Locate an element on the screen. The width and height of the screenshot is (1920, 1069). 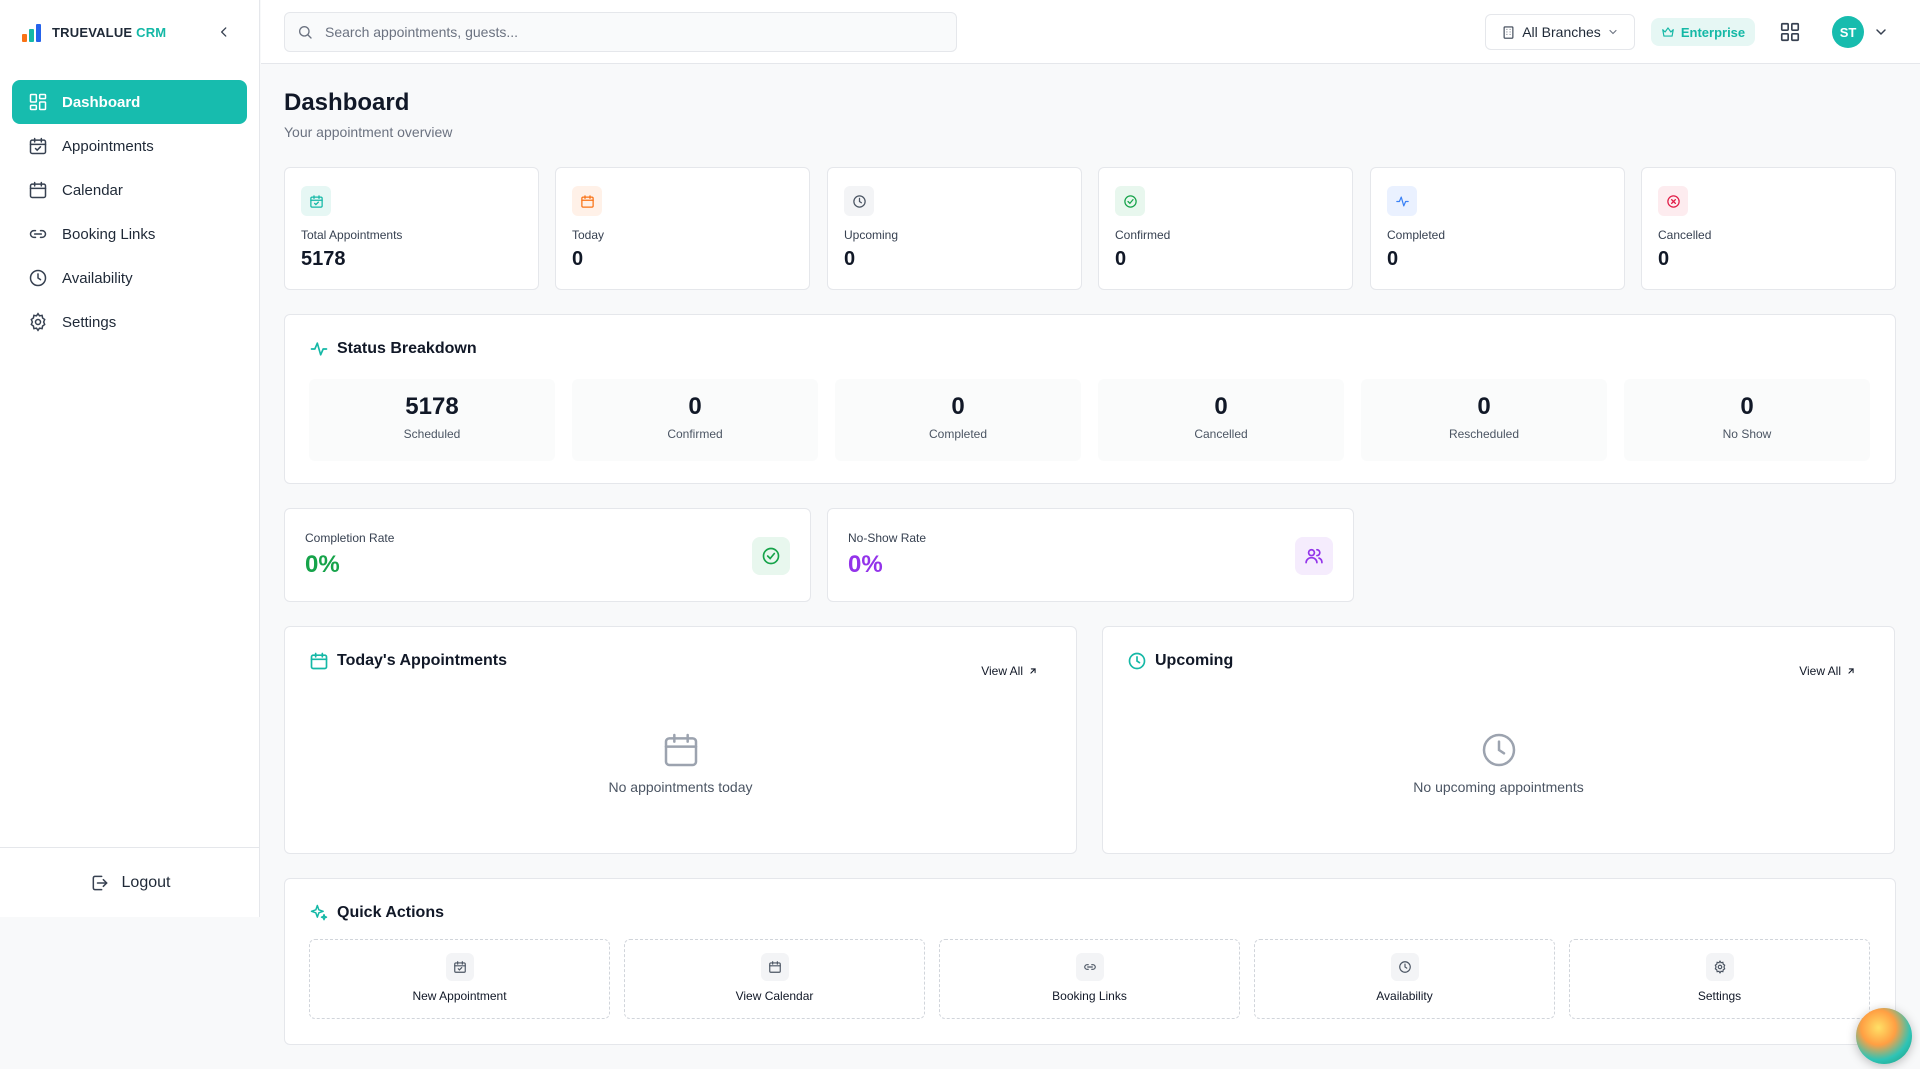
stat-value: 5178 is located at coordinates (323, 259).